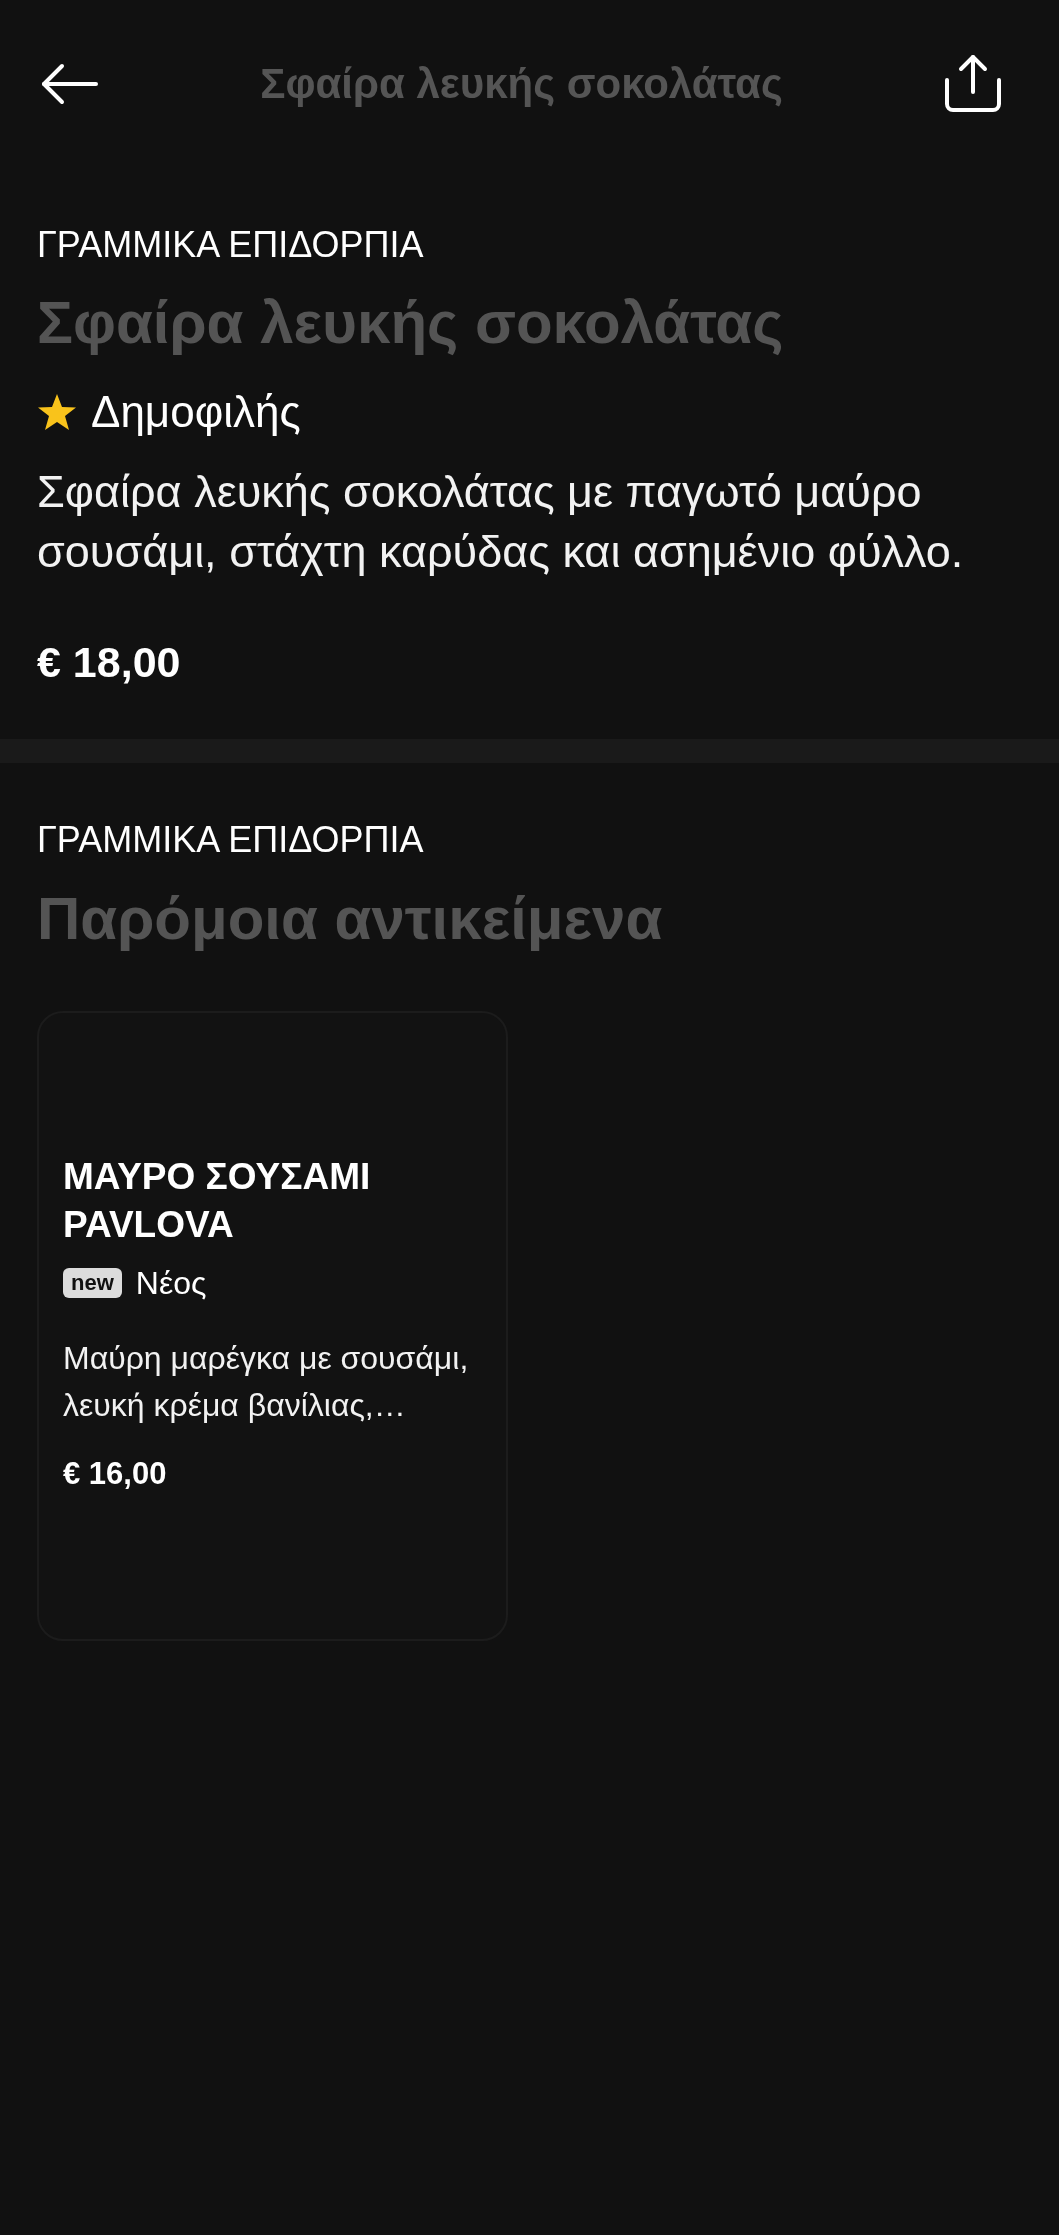 This screenshot has height=2235, width=1059. Describe the element at coordinates (196, 412) in the screenshot. I see `tag-label: Δημοφιλής` at that location.